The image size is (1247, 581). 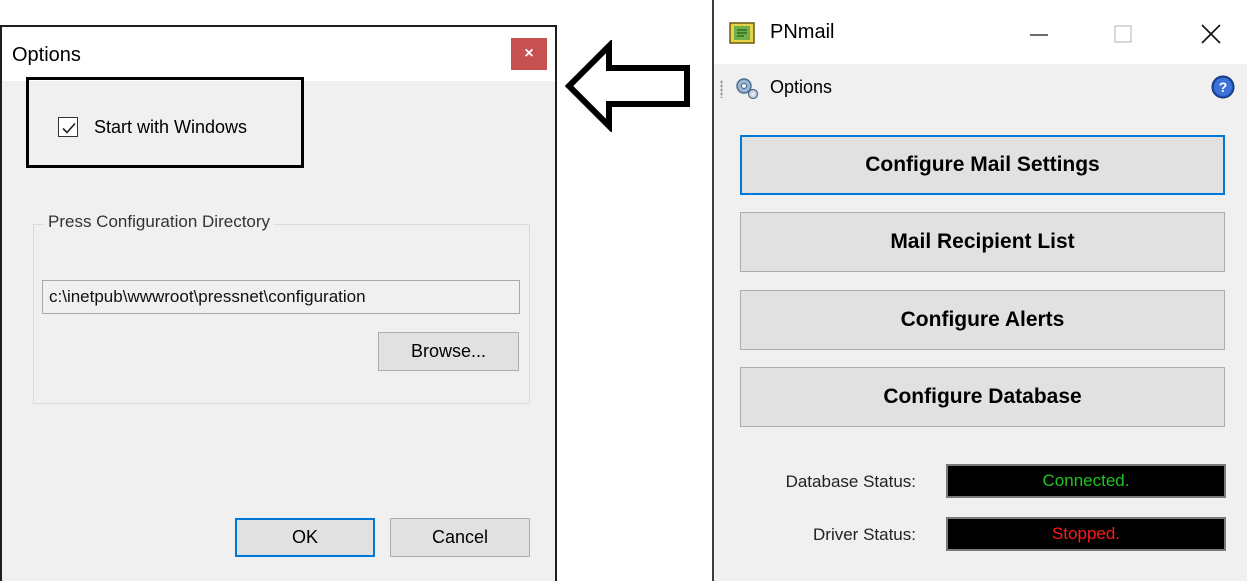 I want to click on options-close-button: ×, so click(x=529, y=54).